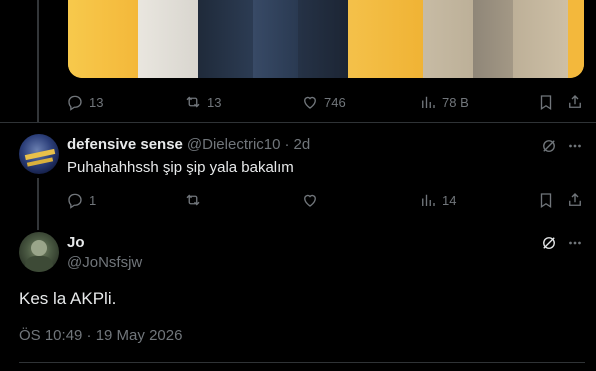 The width and height of the screenshot is (596, 371). What do you see at coordinates (214, 102) in the screenshot?
I see `repost-count: 13` at bounding box center [214, 102].